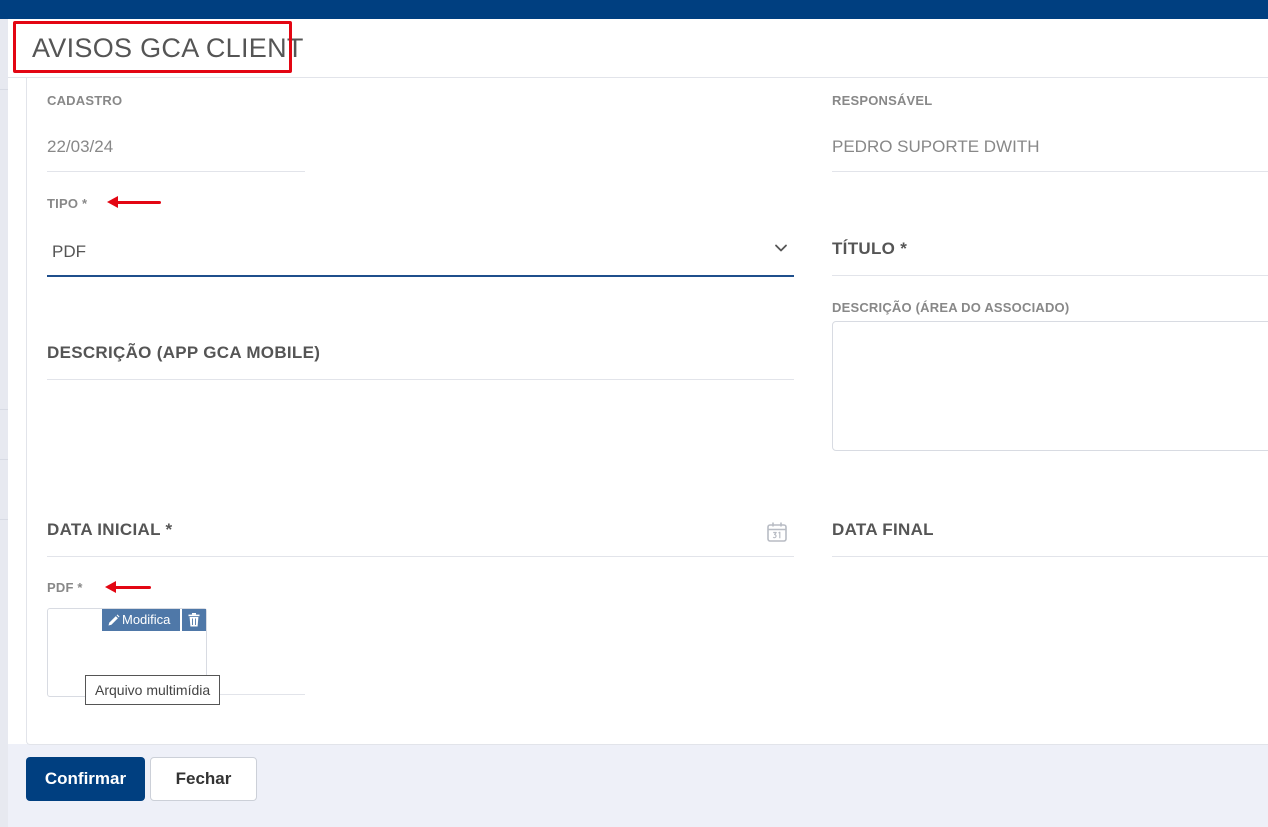  I want to click on responsavel-label: RESPONSÁVEL, so click(882, 100).